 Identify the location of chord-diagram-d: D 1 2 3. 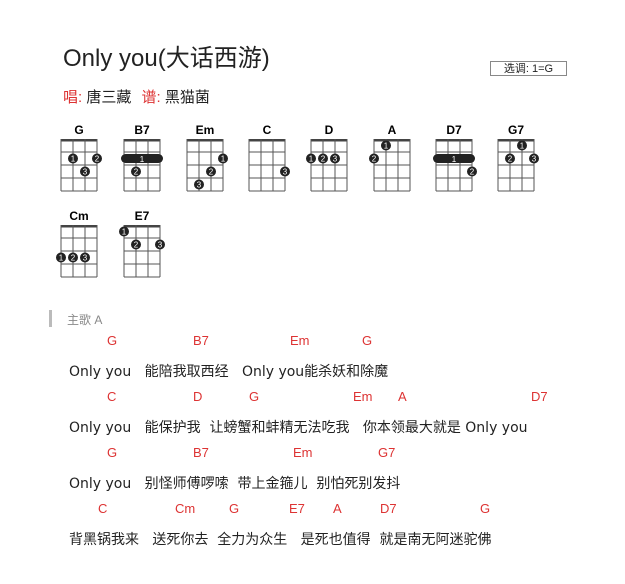
(327, 157).